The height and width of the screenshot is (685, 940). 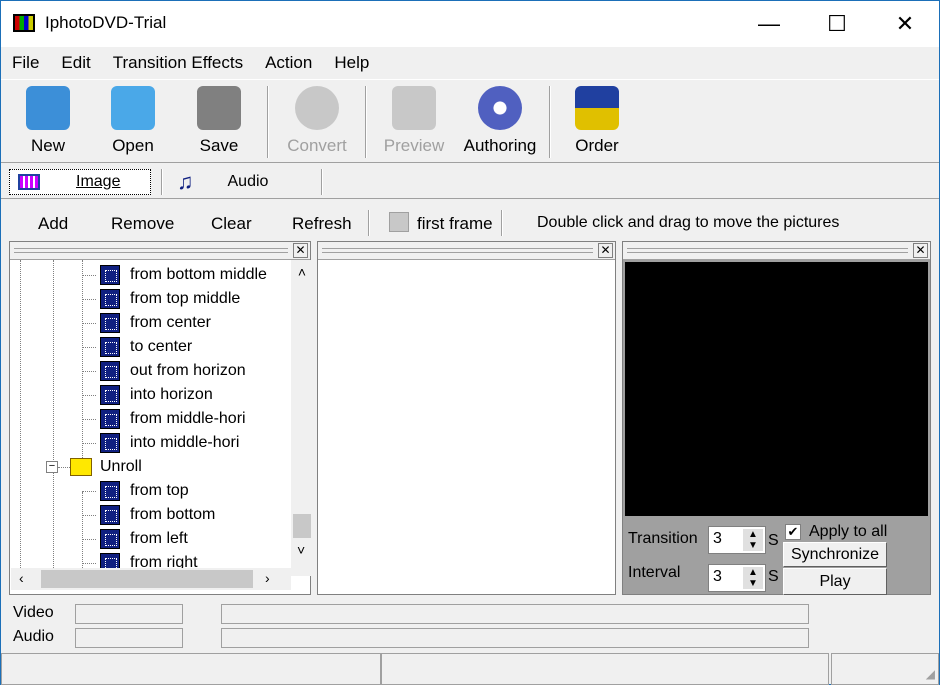 What do you see at coordinates (288, 63) in the screenshot?
I see `menu-action: Action` at bounding box center [288, 63].